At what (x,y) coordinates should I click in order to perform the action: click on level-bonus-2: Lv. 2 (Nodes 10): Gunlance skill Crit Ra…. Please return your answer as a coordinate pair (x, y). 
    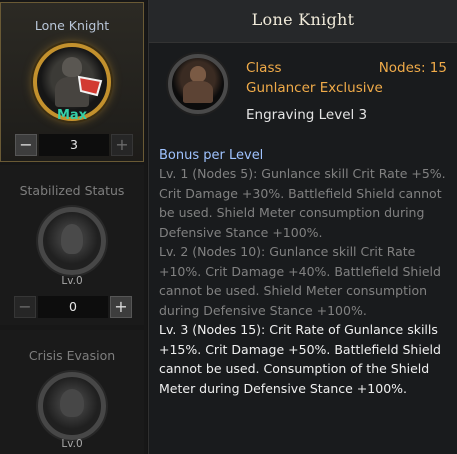
    Looking at the image, I should click on (300, 281).